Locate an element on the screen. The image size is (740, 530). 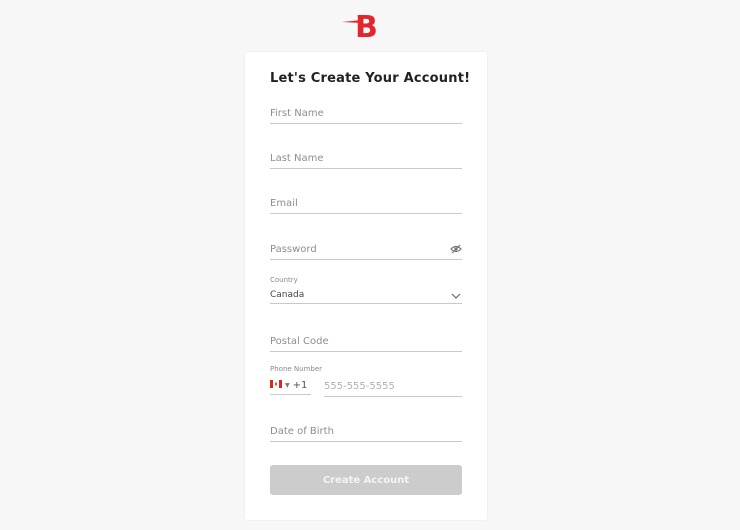
first-name-input is located at coordinates (366, 113).